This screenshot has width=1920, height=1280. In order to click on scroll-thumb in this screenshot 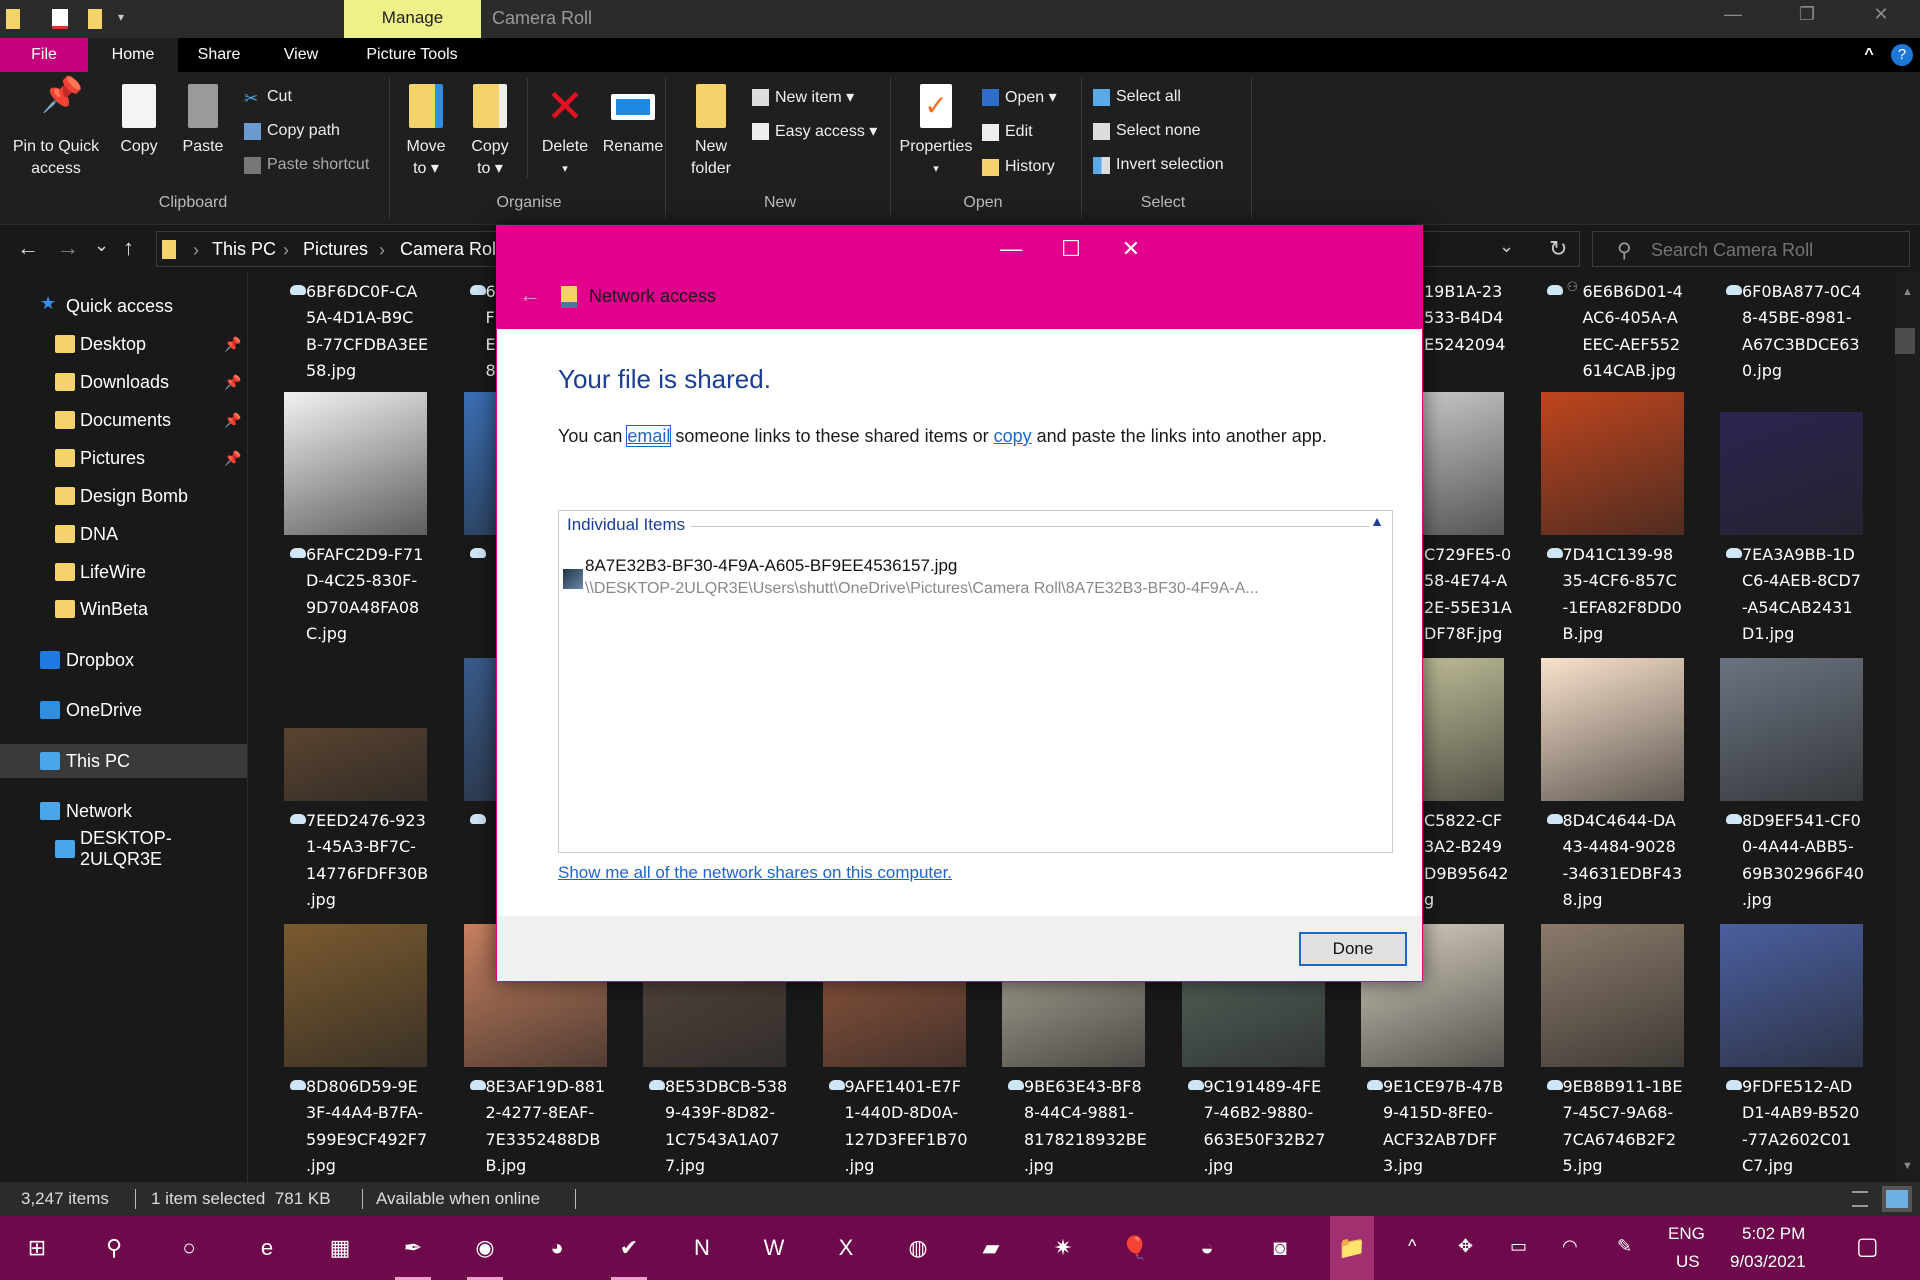, I will do `click(1905, 341)`.